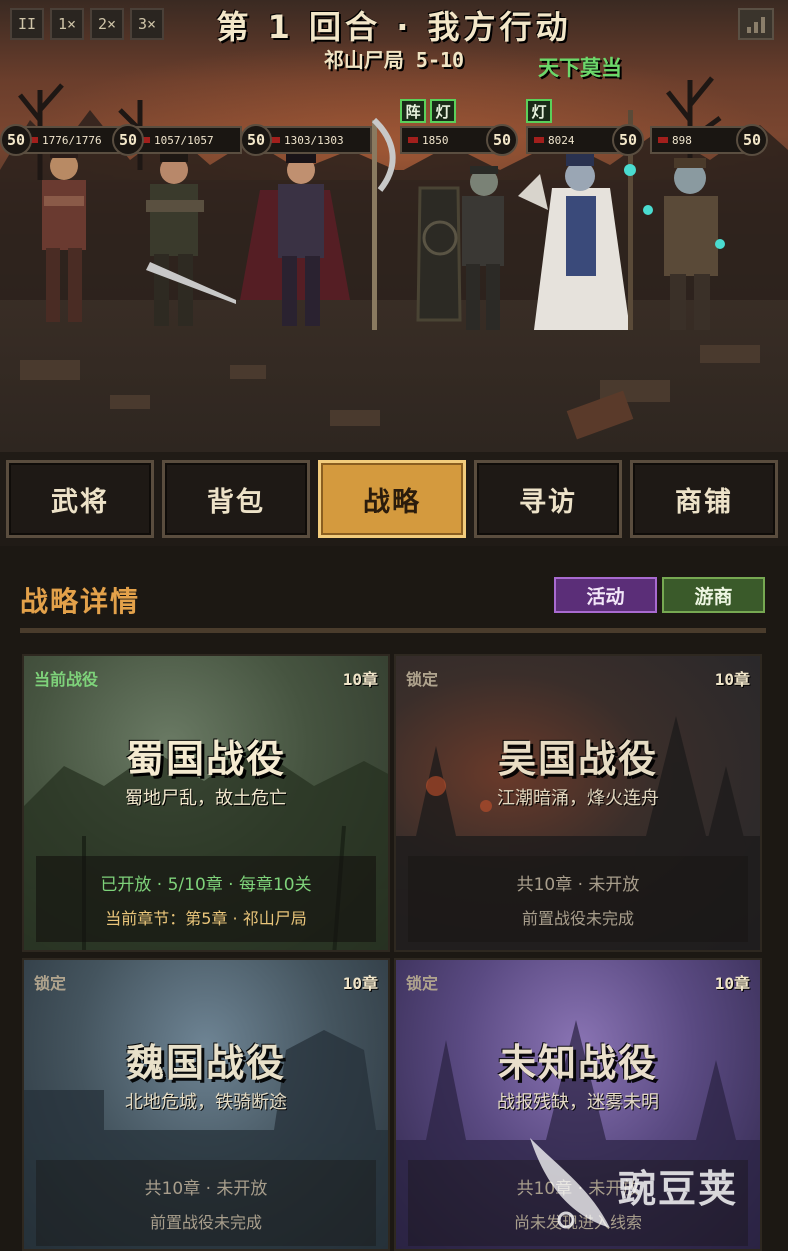  What do you see at coordinates (206, 885) in the screenshot?
I see `campaign-progress: 已开放 · 5/10章 · 每章10关` at bounding box center [206, 885].